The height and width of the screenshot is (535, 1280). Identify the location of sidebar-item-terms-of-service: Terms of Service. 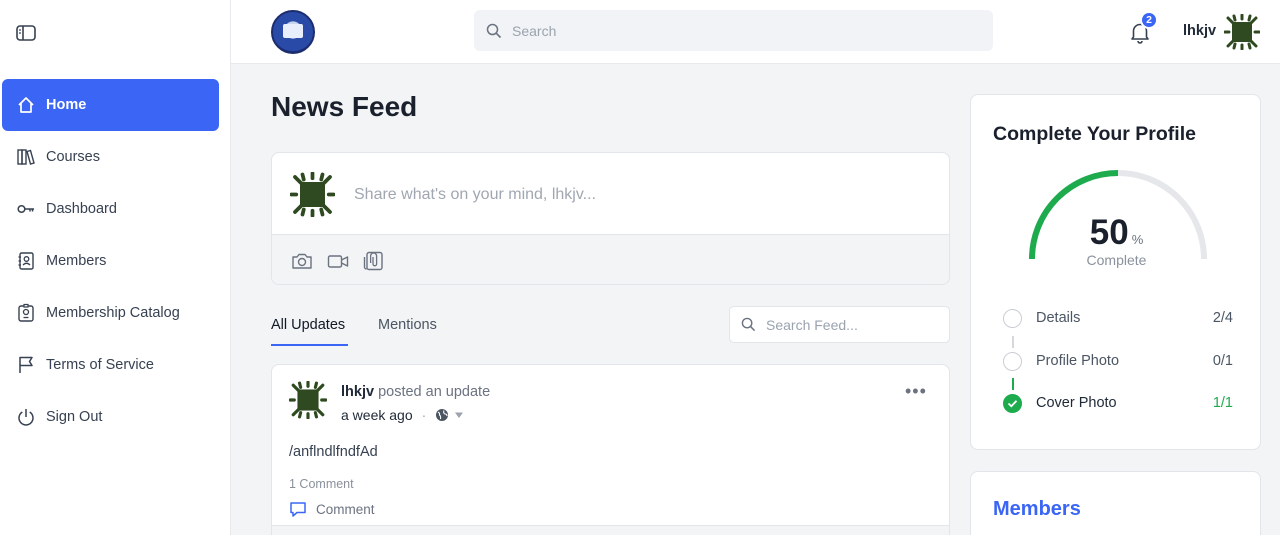
(115, 365).